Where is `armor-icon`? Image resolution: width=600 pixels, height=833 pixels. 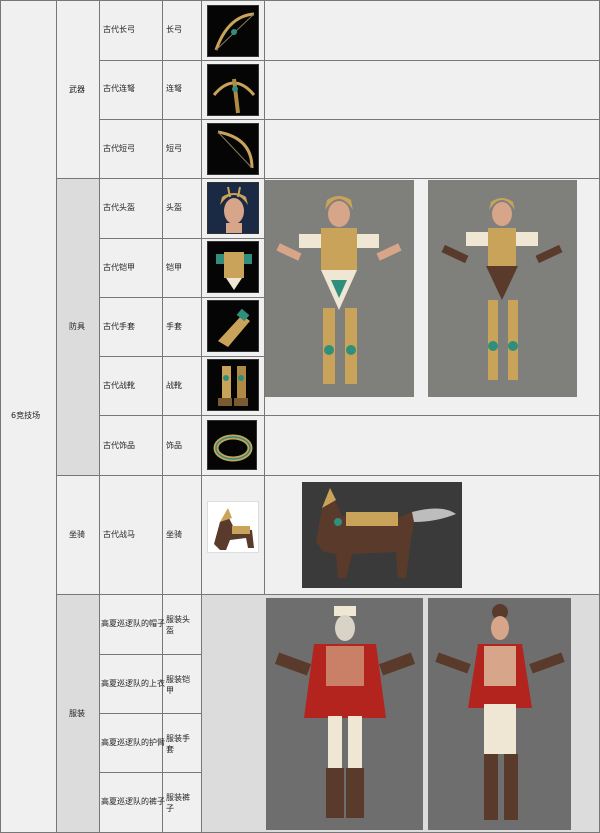 armor-icon is located at coordinates (233, 267).